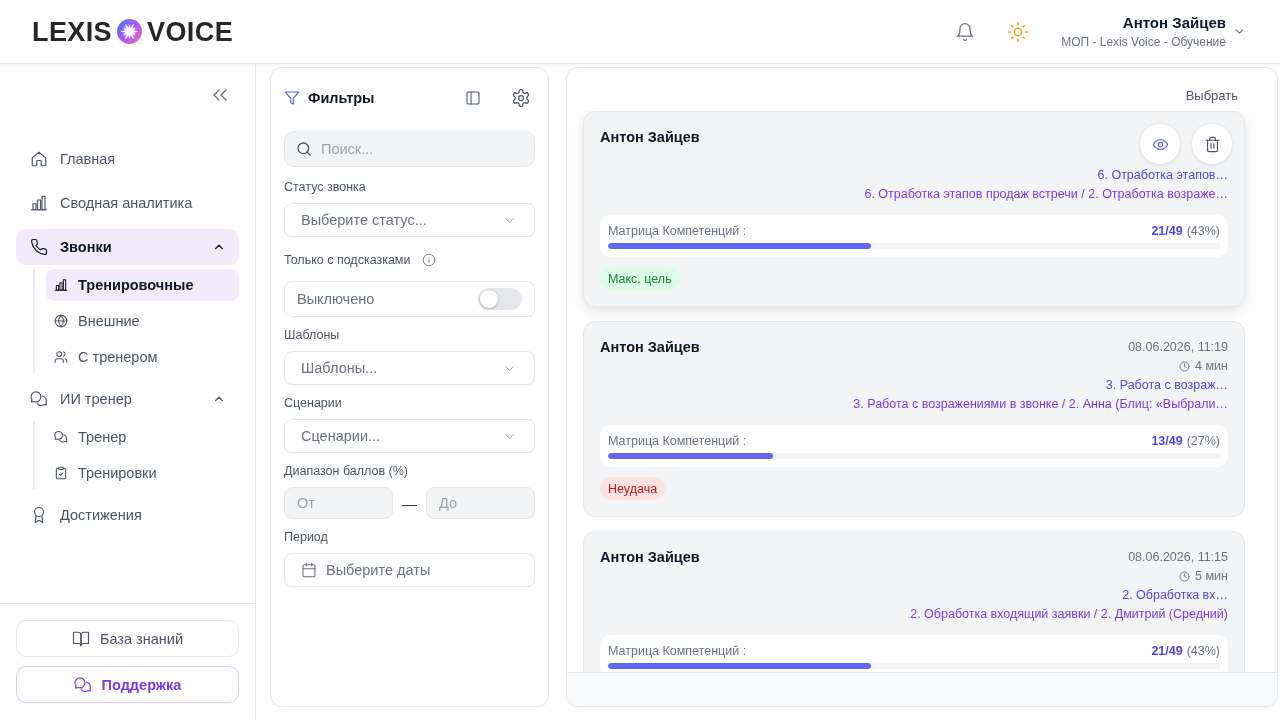 This screenshot has height=720, width=1280. Describe the element at coordinates (1178, 347) in the screenshot. I see `call-date: 08.06.2026, 11:19` at that location.